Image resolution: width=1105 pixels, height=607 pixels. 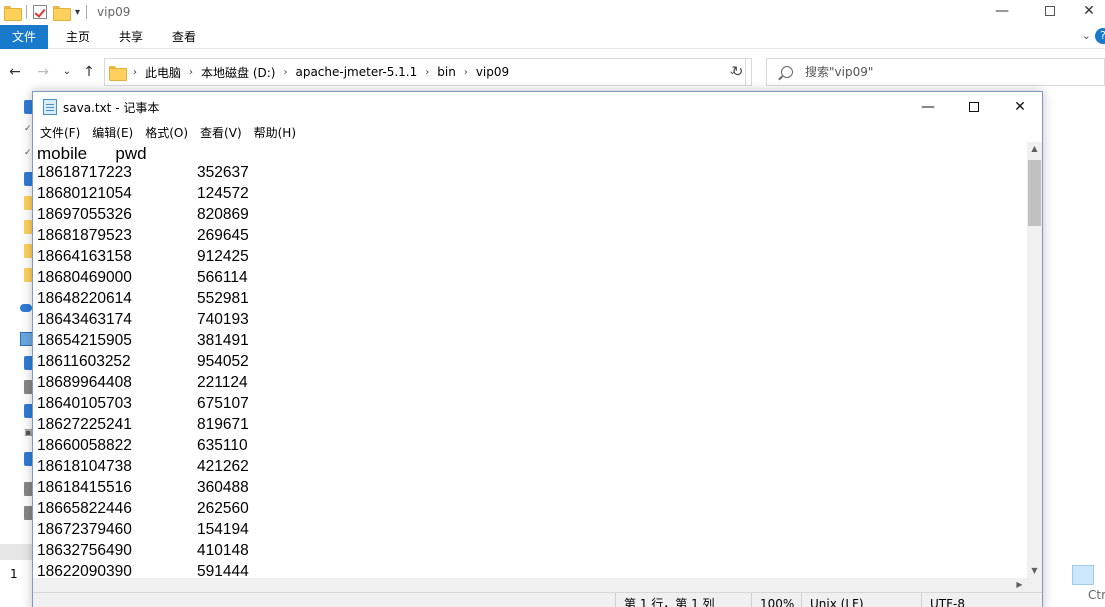 I want to click on breadcrumb-jmeter: apache-jmeter-5.1.1, so click(x=356, y=72).